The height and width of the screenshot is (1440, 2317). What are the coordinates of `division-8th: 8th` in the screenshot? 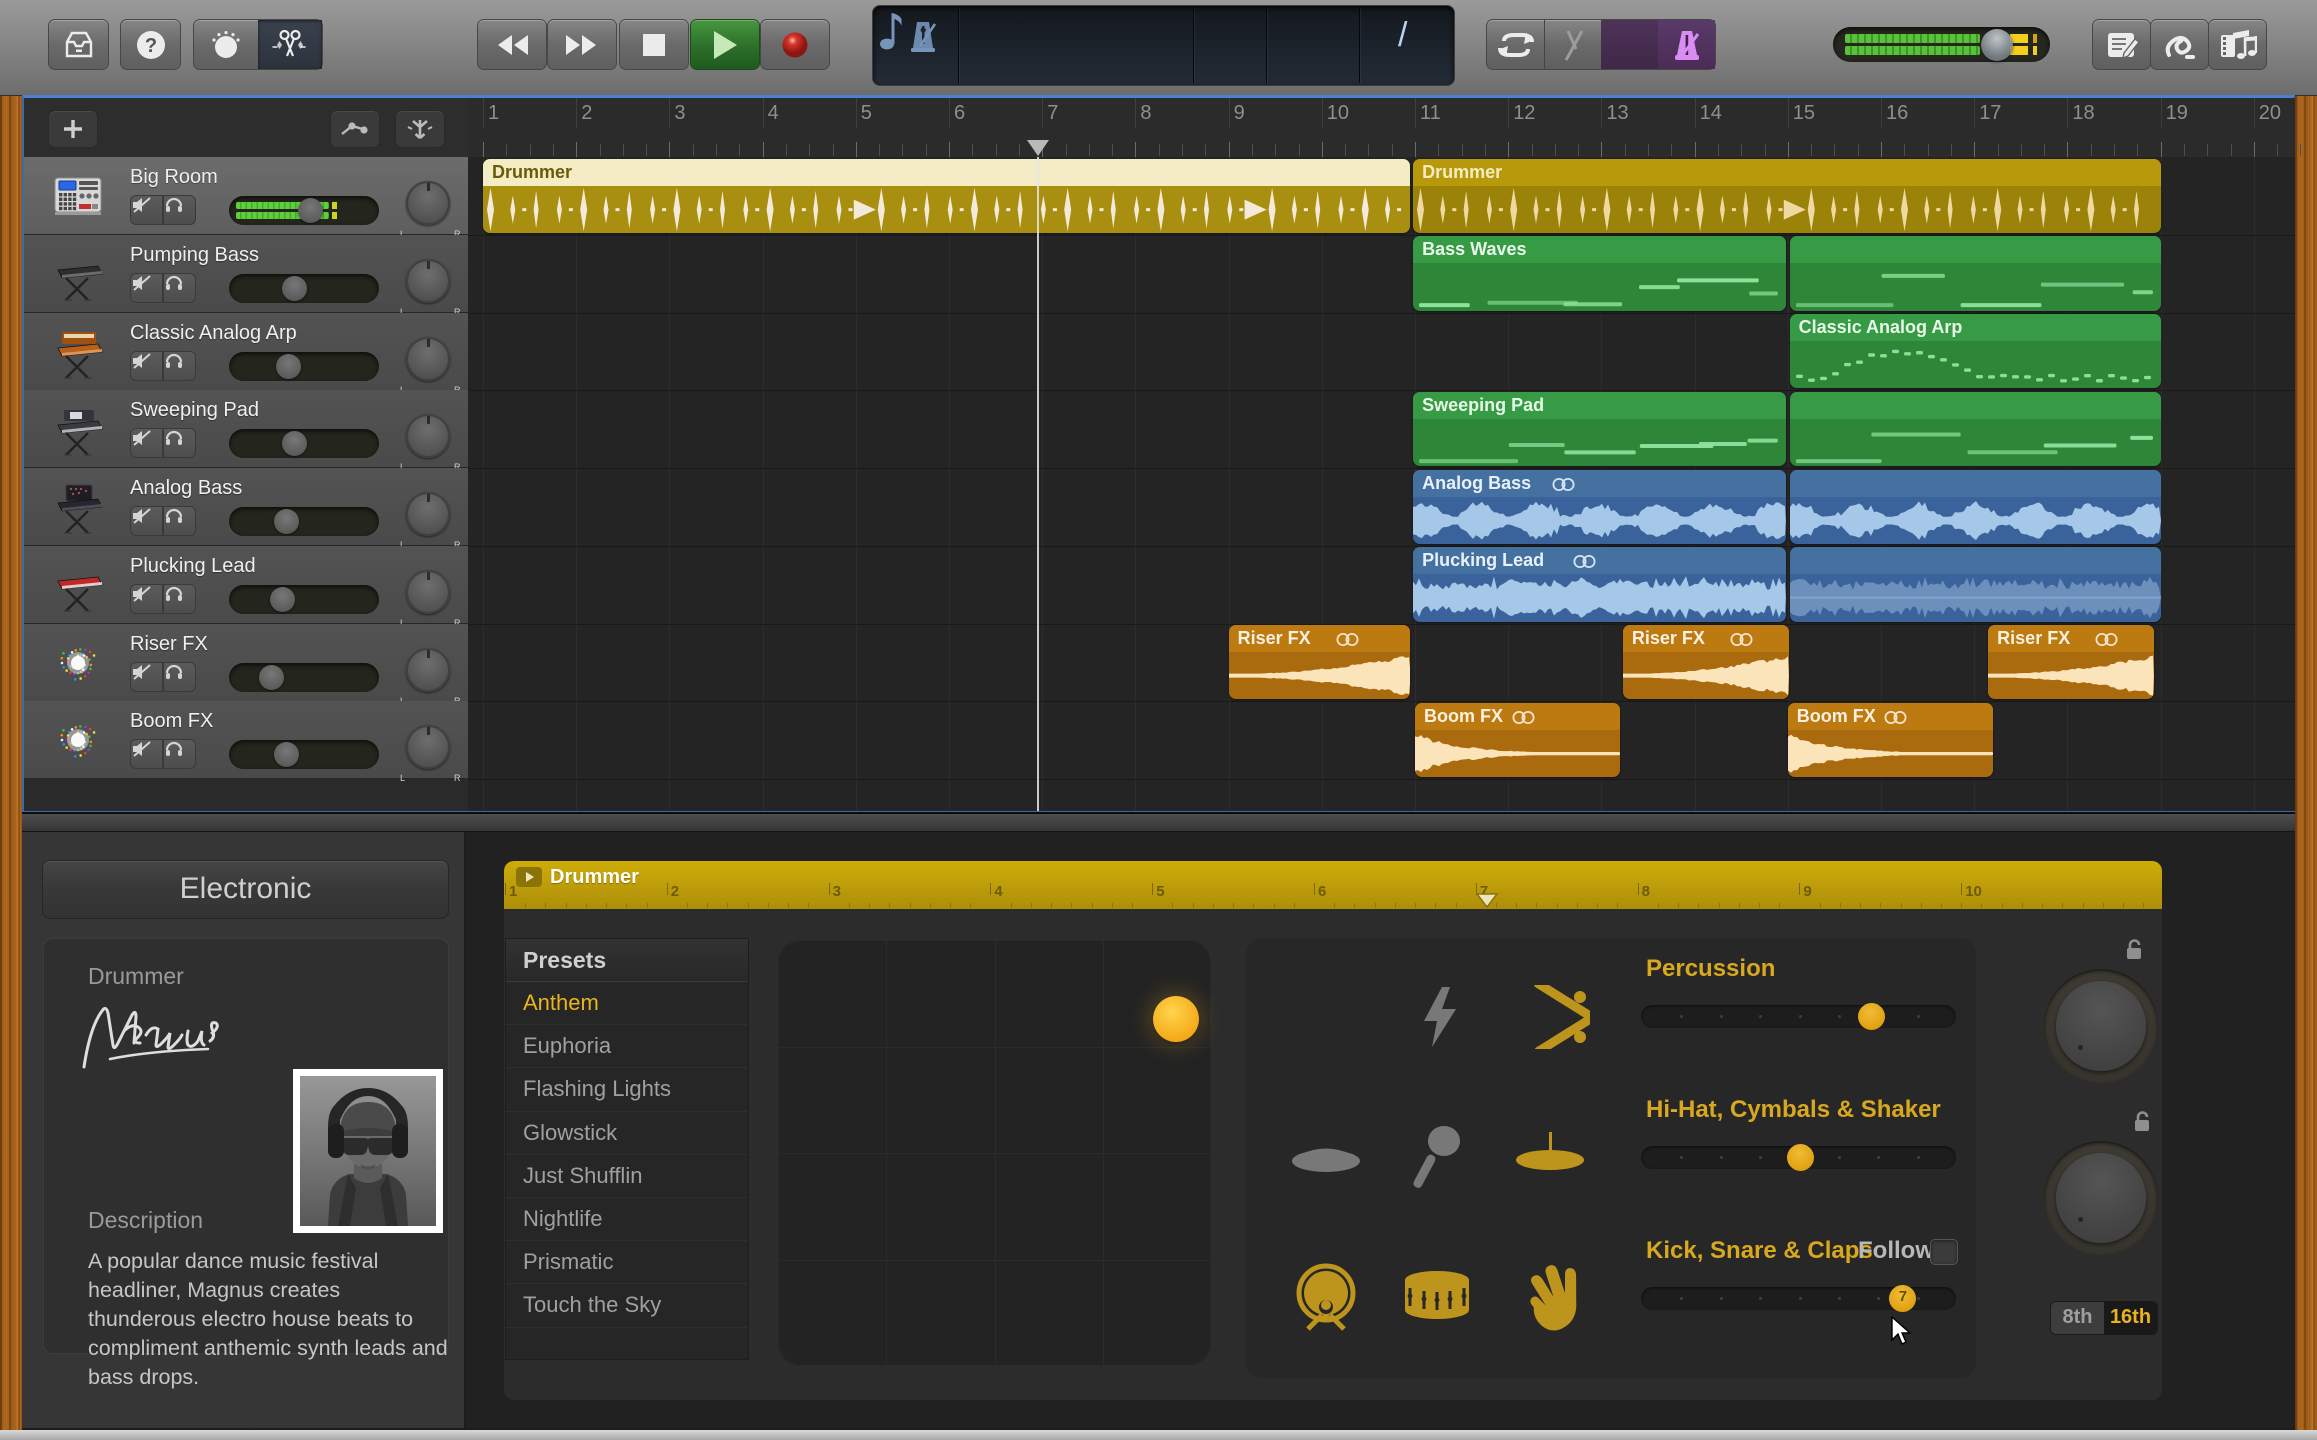 It's located at (2077, 1318).